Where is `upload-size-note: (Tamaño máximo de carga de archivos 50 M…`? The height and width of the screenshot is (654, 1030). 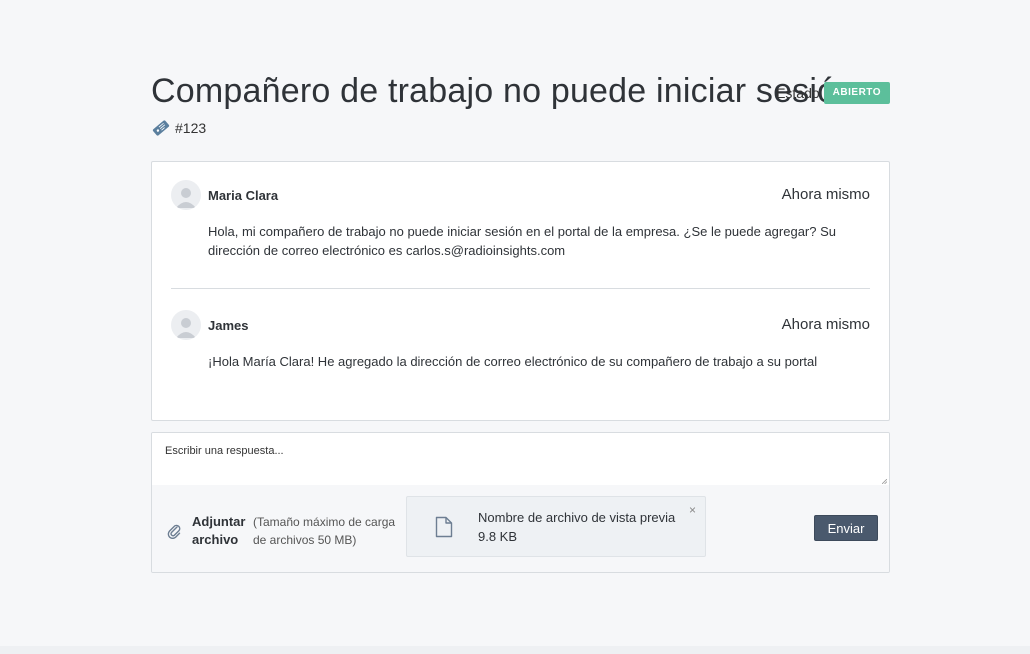 upload-size-note: (Tamaño máximo de carga de archivos 50 M… is located at coordinates (324, 531).